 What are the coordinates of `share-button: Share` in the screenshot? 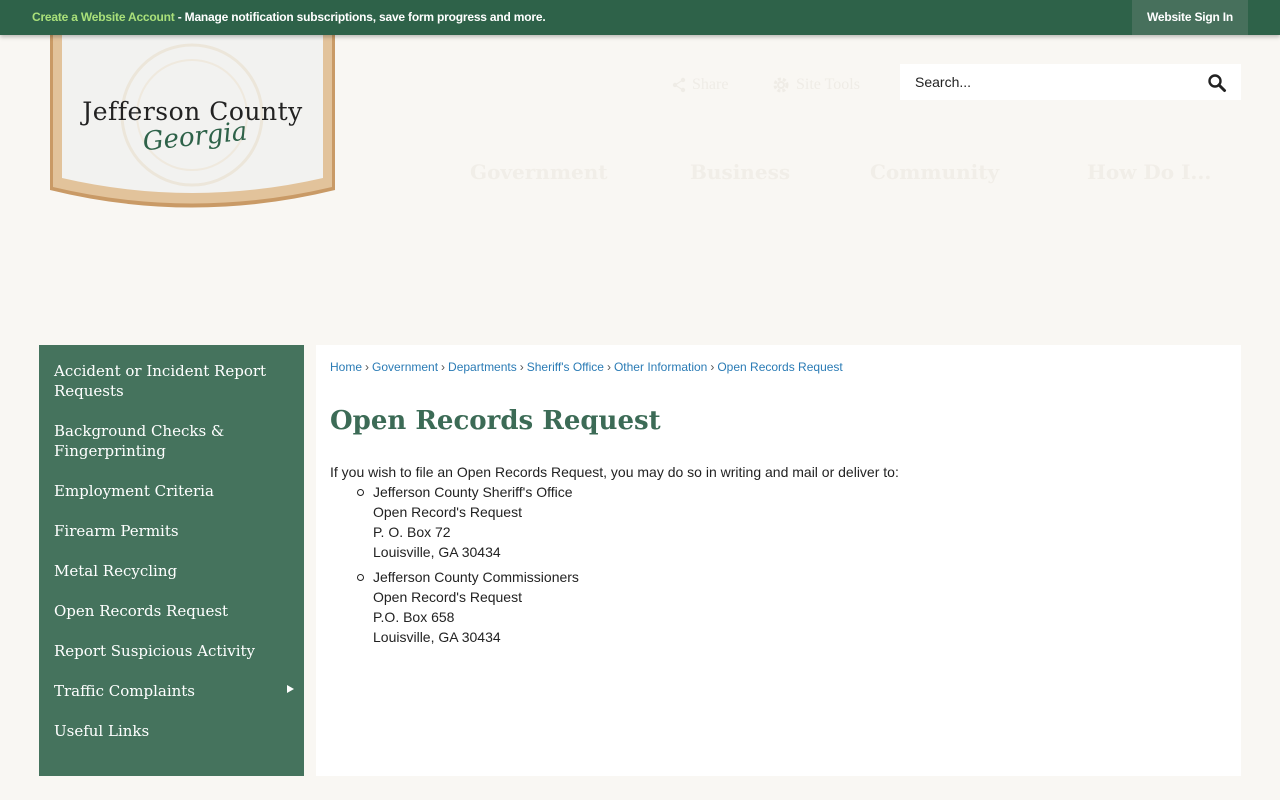 It's located at (700, 85).